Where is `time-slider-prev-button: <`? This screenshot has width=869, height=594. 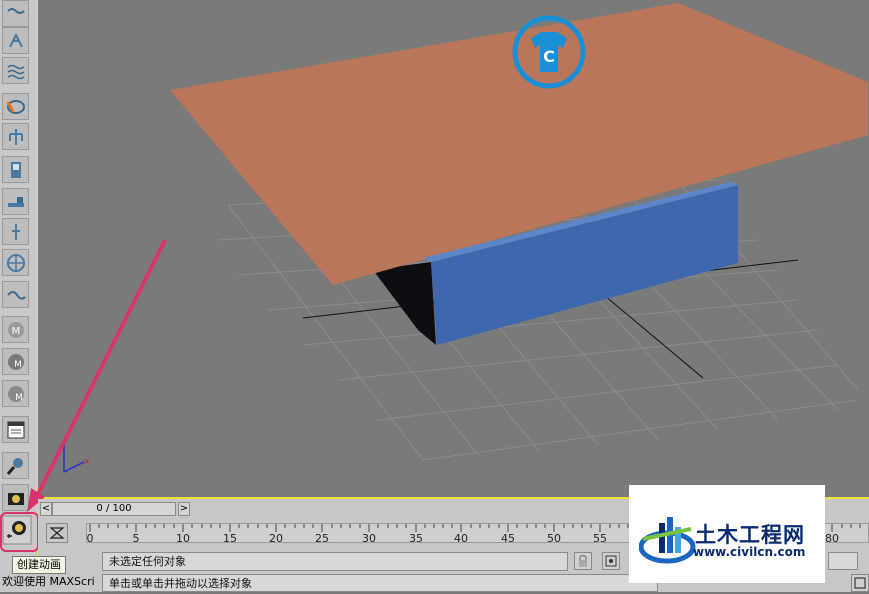 time-slider-prev-button: < is located at coordinates (46, 509).